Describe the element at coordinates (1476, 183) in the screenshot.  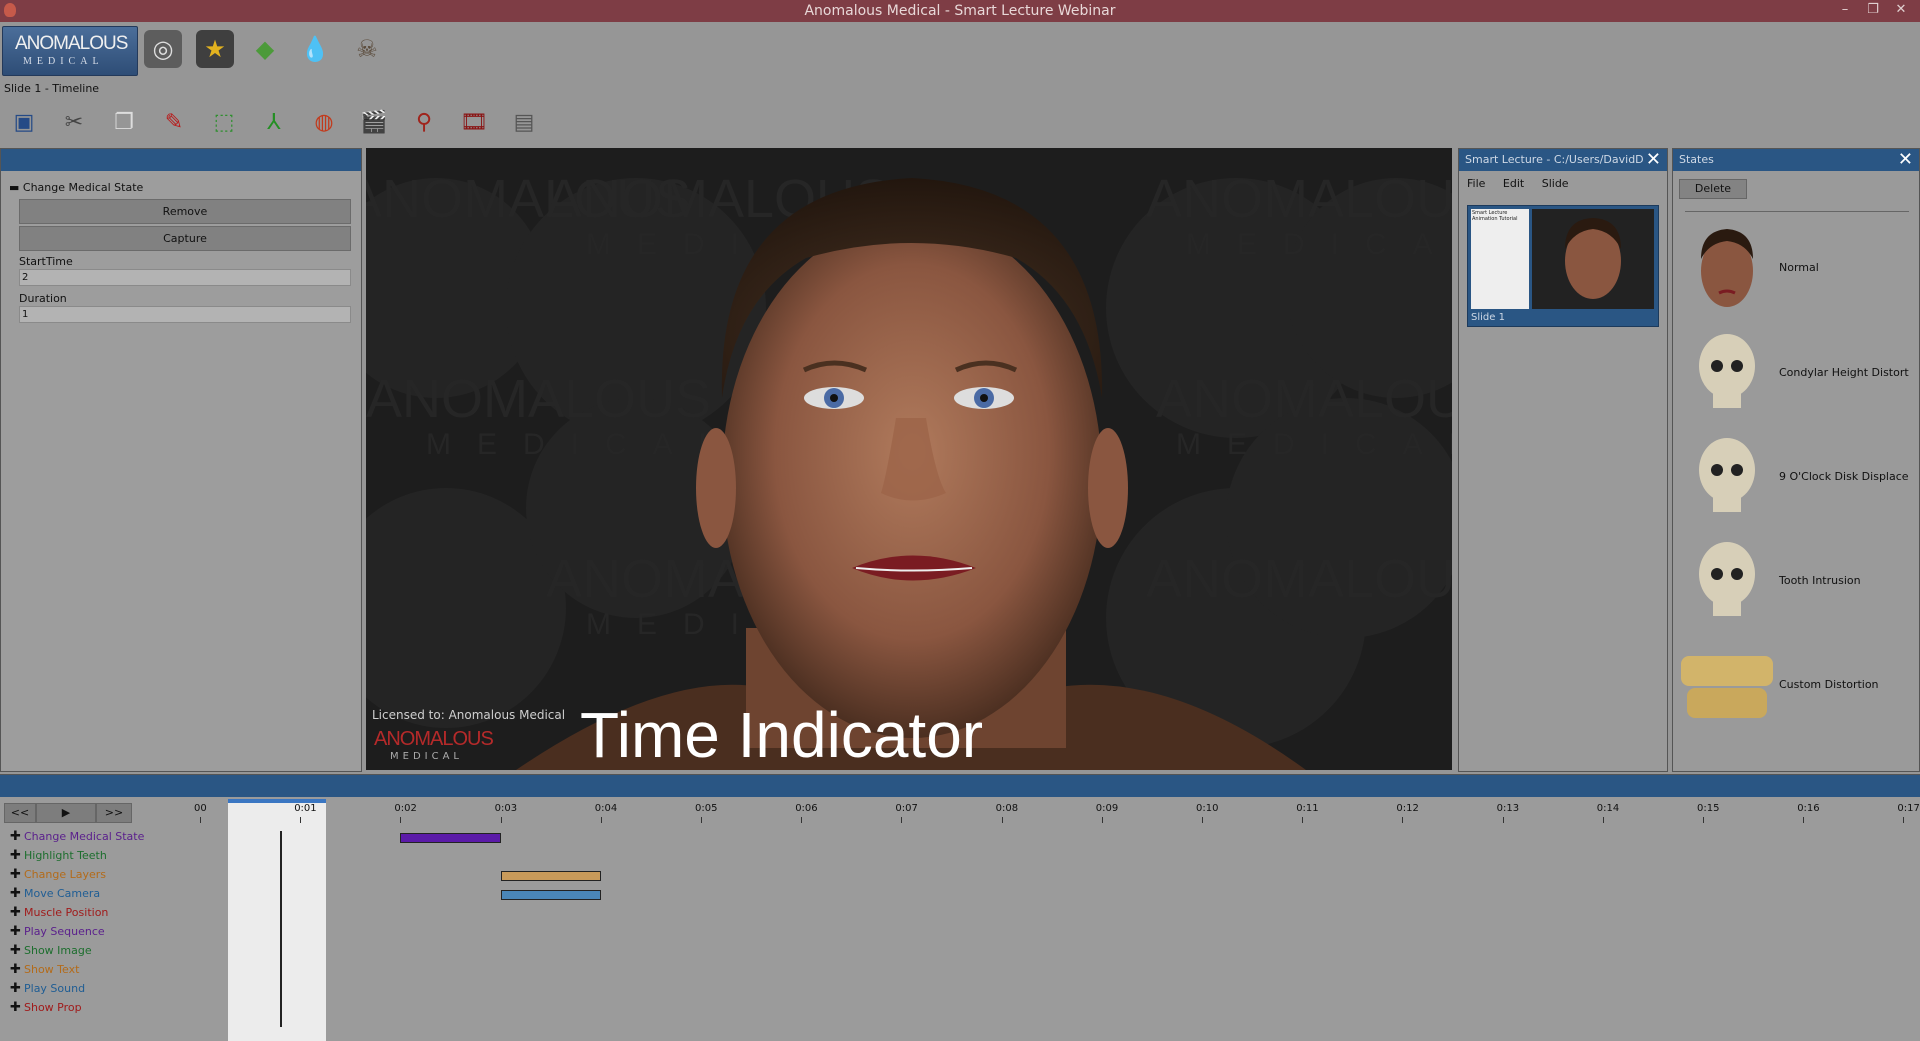
I see `menu-file: File` at that location.